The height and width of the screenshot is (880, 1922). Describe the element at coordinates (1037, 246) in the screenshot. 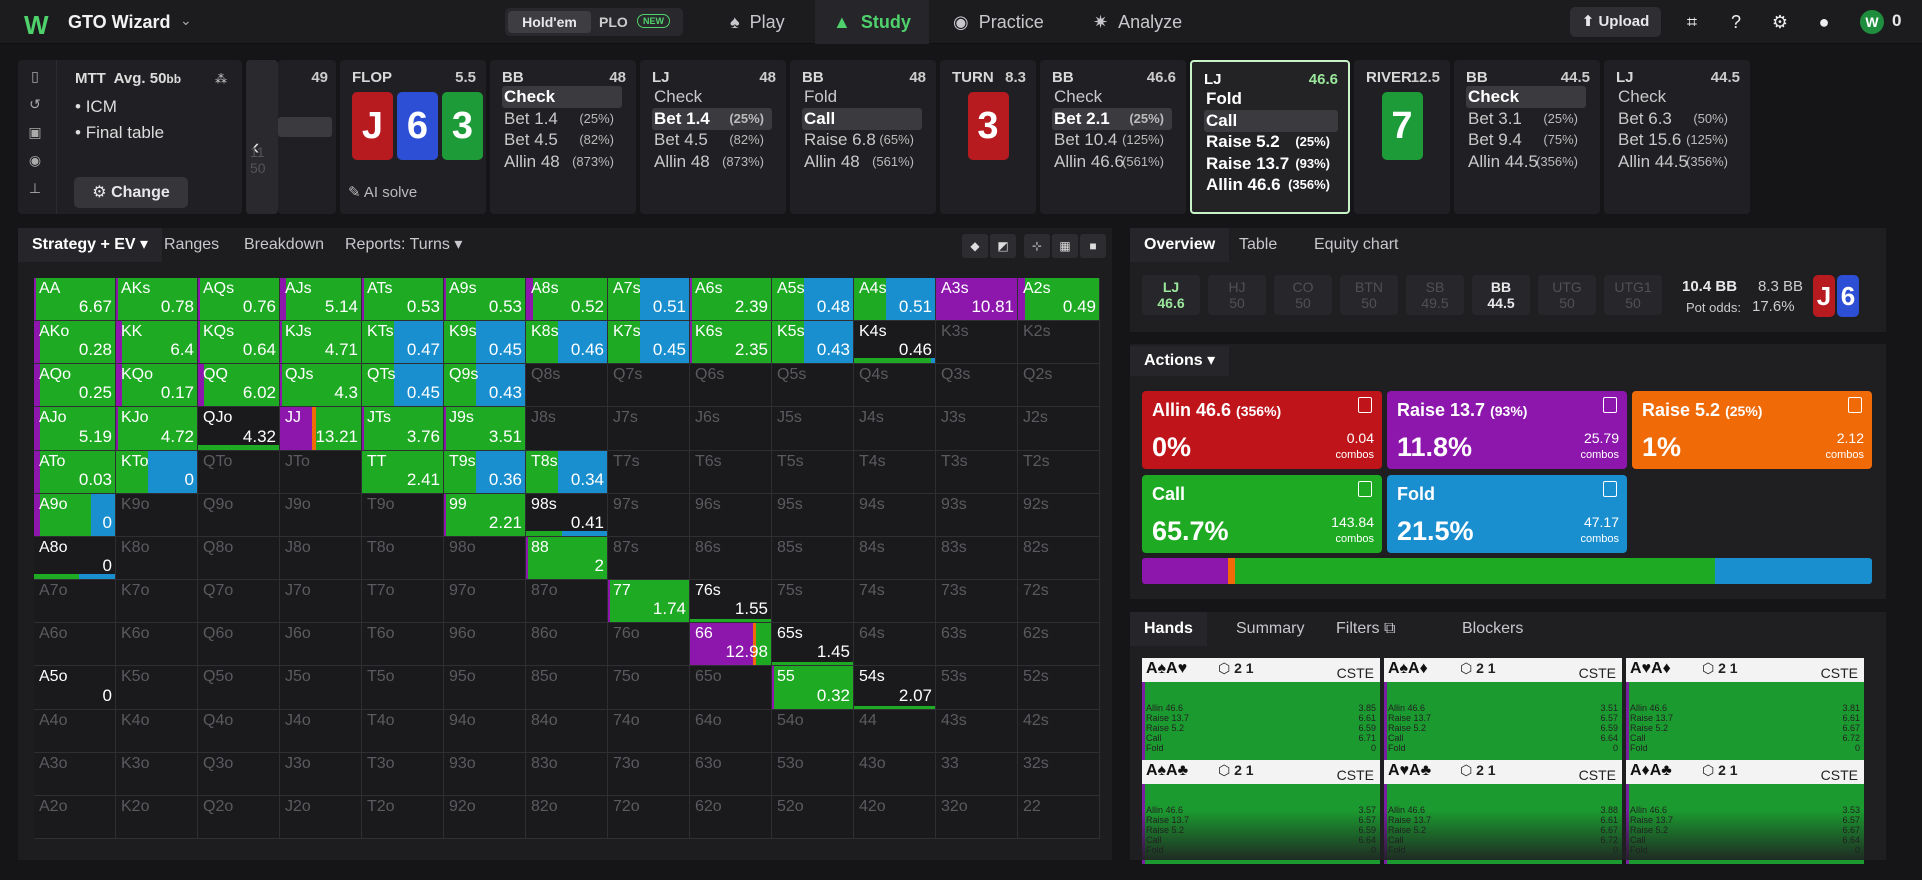

I see `view-compact-icon: ⊹` at that location.